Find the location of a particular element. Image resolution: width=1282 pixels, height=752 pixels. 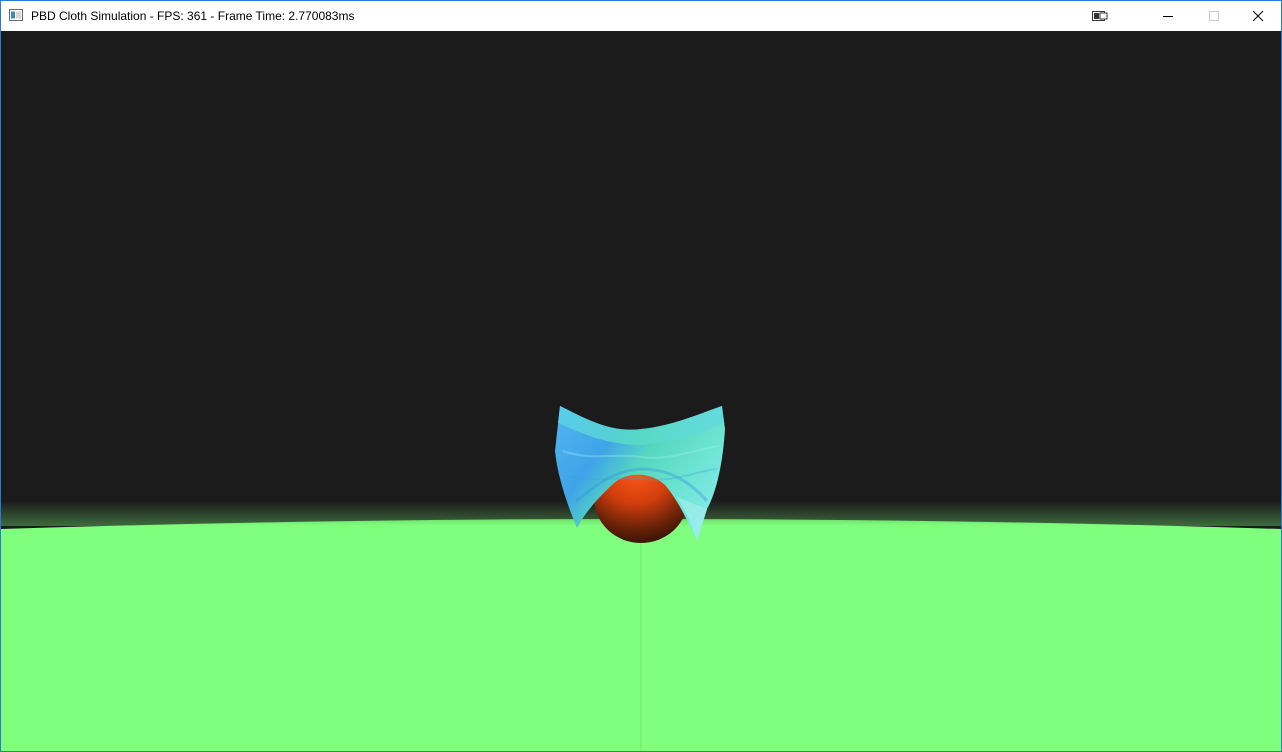

minimize-button is located at coordinates (1168, 16).